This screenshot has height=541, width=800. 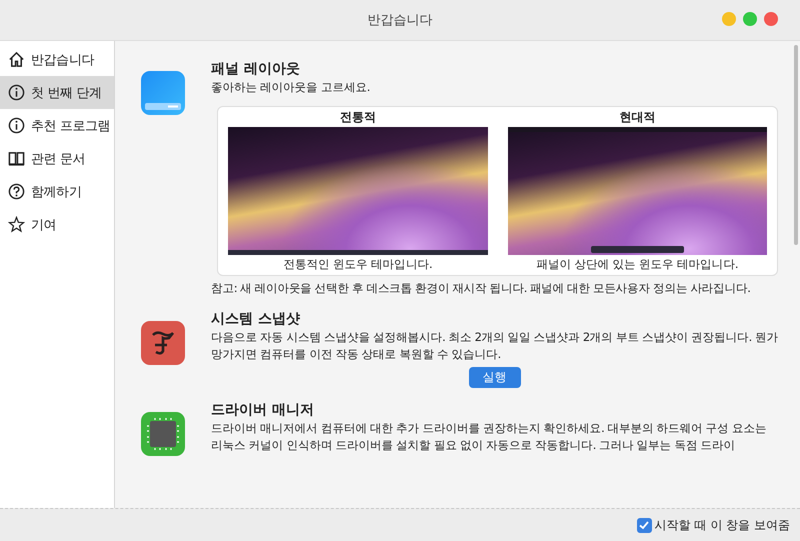 I want to click on panel-icon, so click(x=163, y=93).